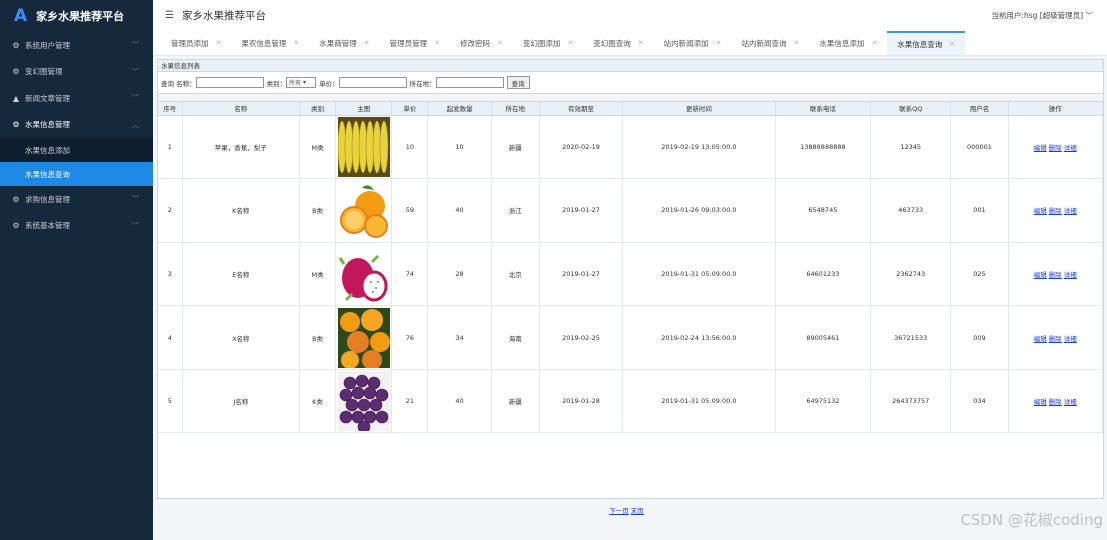 This screenshot has height=540, width=1107. I want to click on cell-phone: 64601233, so click(823, 274).